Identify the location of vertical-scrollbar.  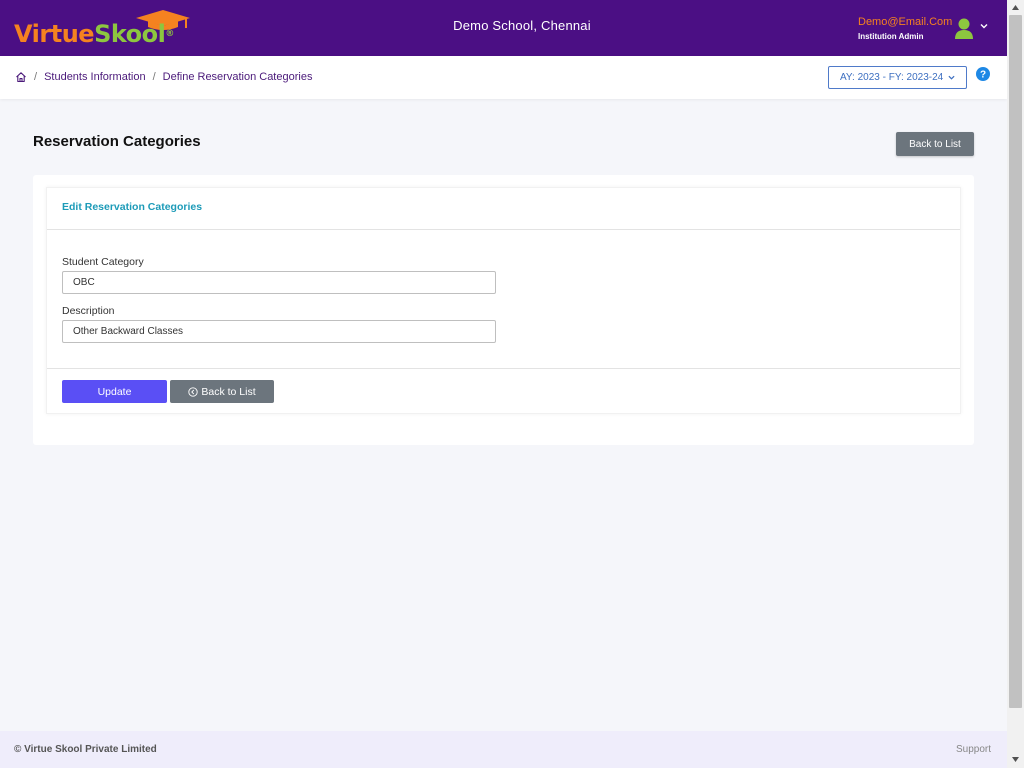
(1015, 384).